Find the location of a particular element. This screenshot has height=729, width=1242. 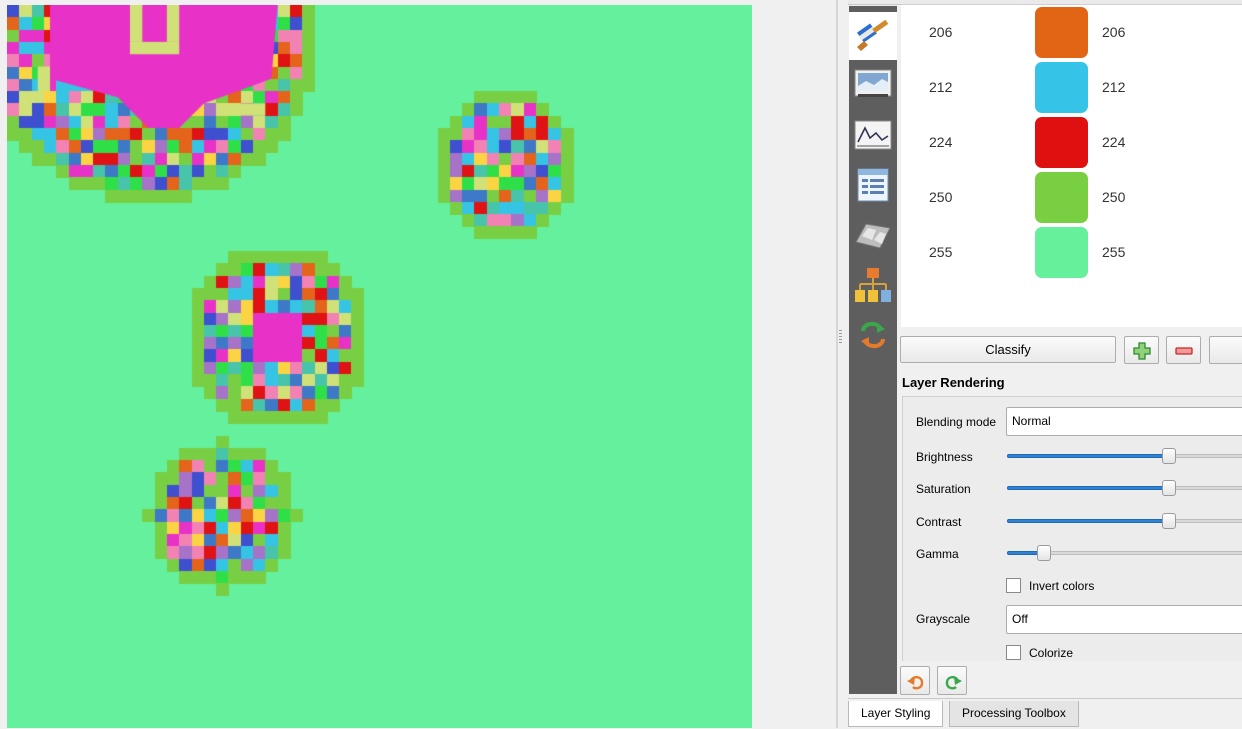

class-label: 250 is located at coordinates (1113, 197).